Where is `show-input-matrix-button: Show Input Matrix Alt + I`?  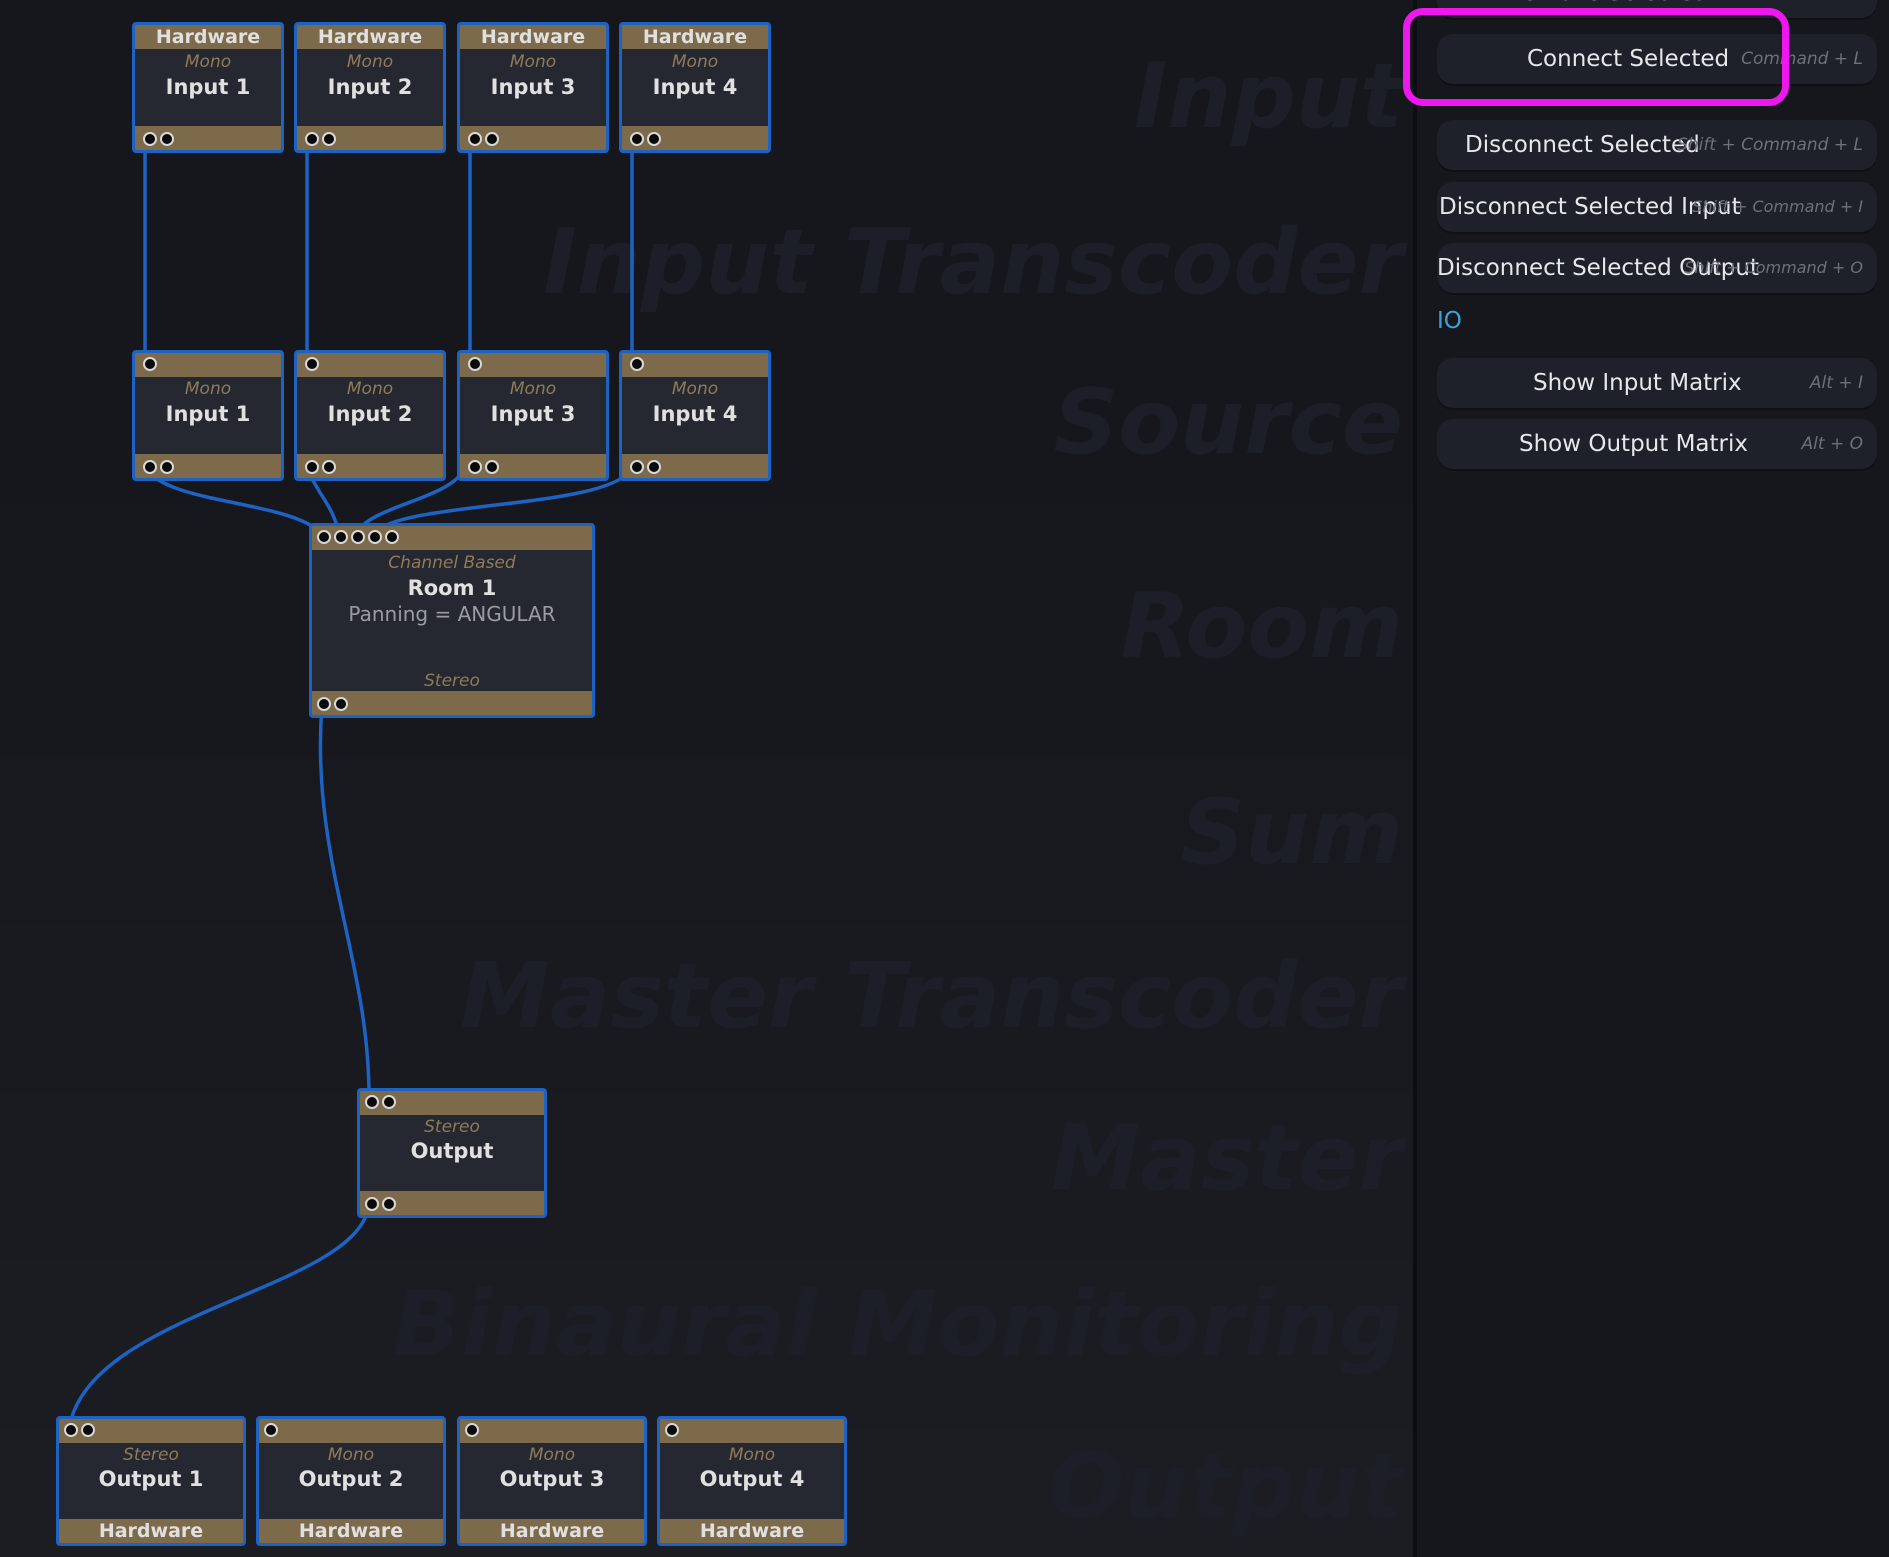
show-input-matrix-button: Show Input Matrix Alt + I is located at coordinates (1657, 383).